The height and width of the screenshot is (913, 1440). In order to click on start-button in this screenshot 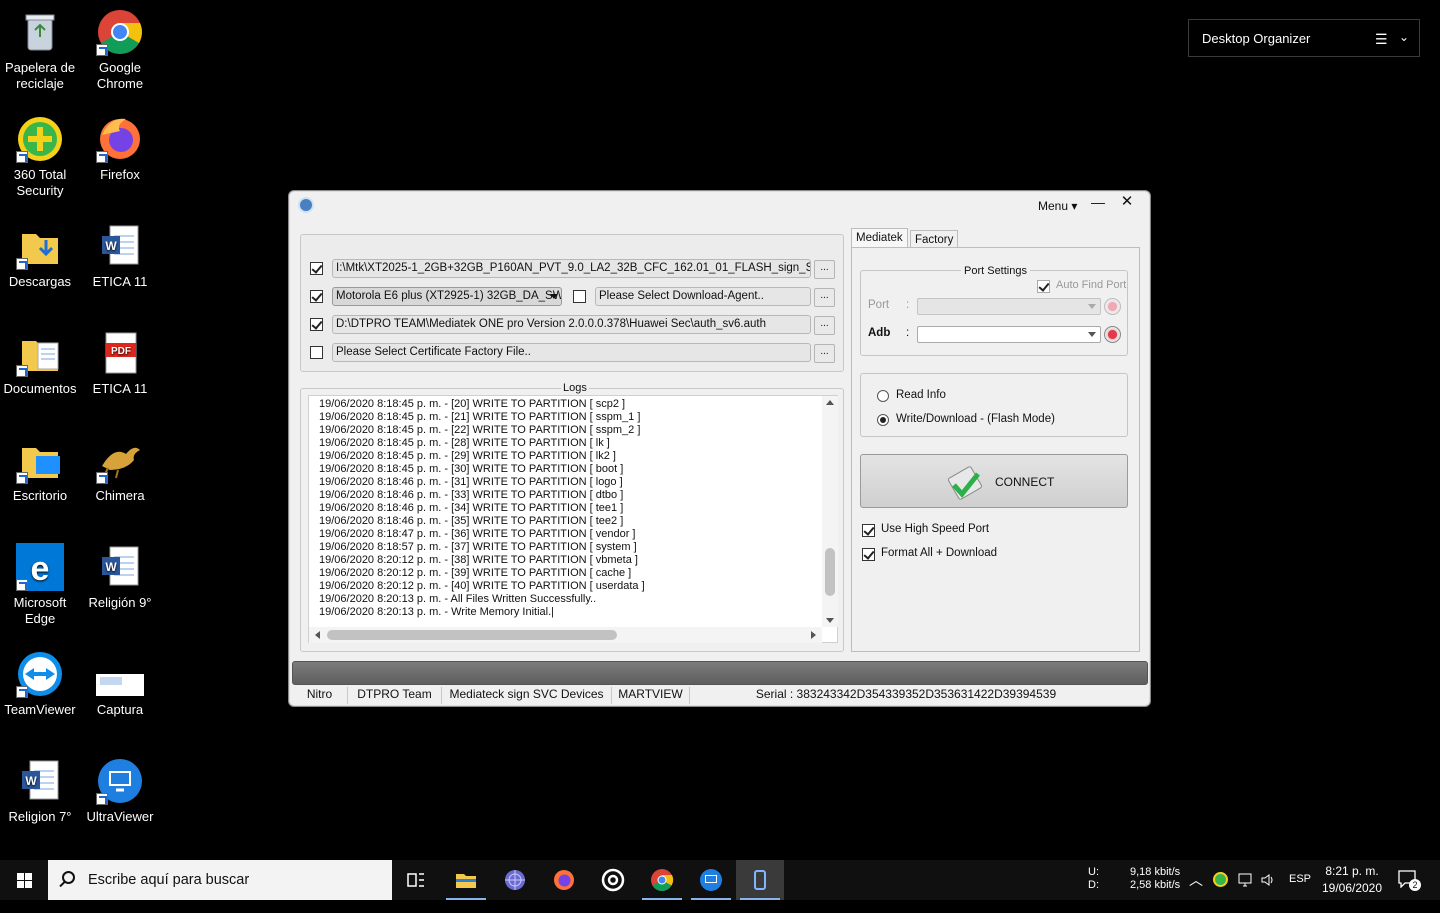, I will do `click(24, 880)`.